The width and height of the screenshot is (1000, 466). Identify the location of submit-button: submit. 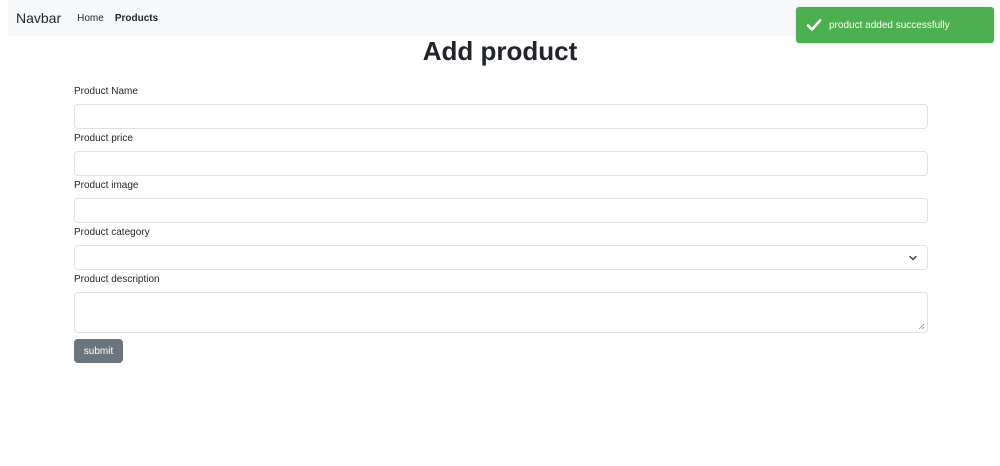
(98, 351).